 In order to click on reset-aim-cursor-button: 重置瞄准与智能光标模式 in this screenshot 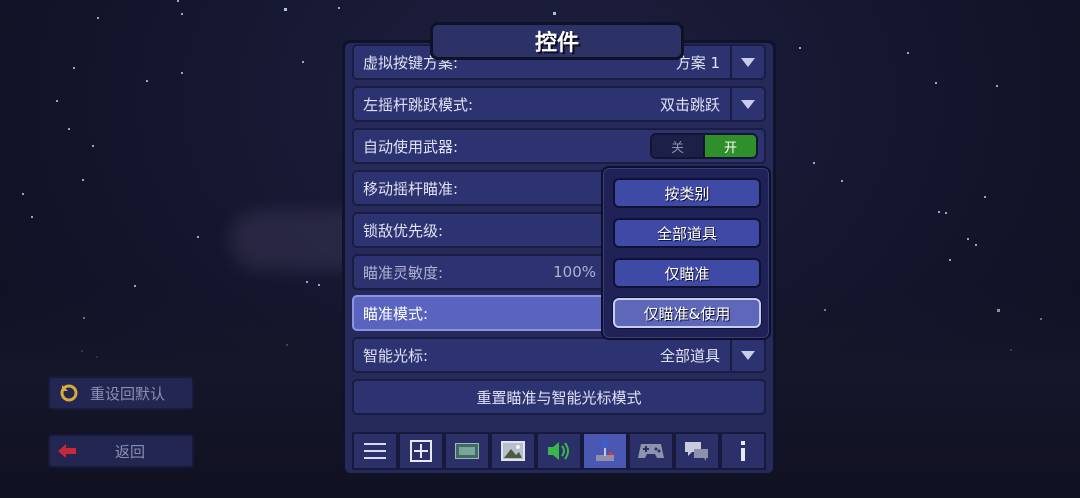, I will do `click(559, 397)`.